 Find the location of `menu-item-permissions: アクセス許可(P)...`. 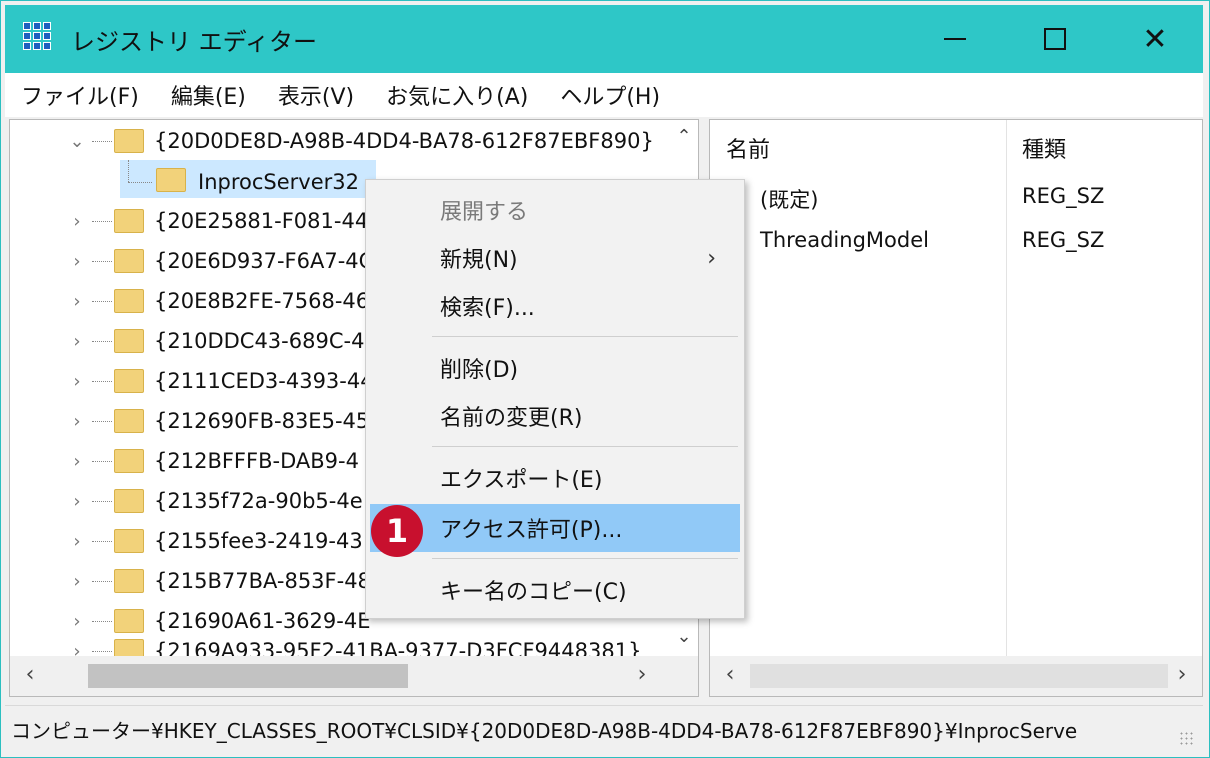

menu-item-permissions: アクセス許可(P)... is located at coordinates (555, 528).